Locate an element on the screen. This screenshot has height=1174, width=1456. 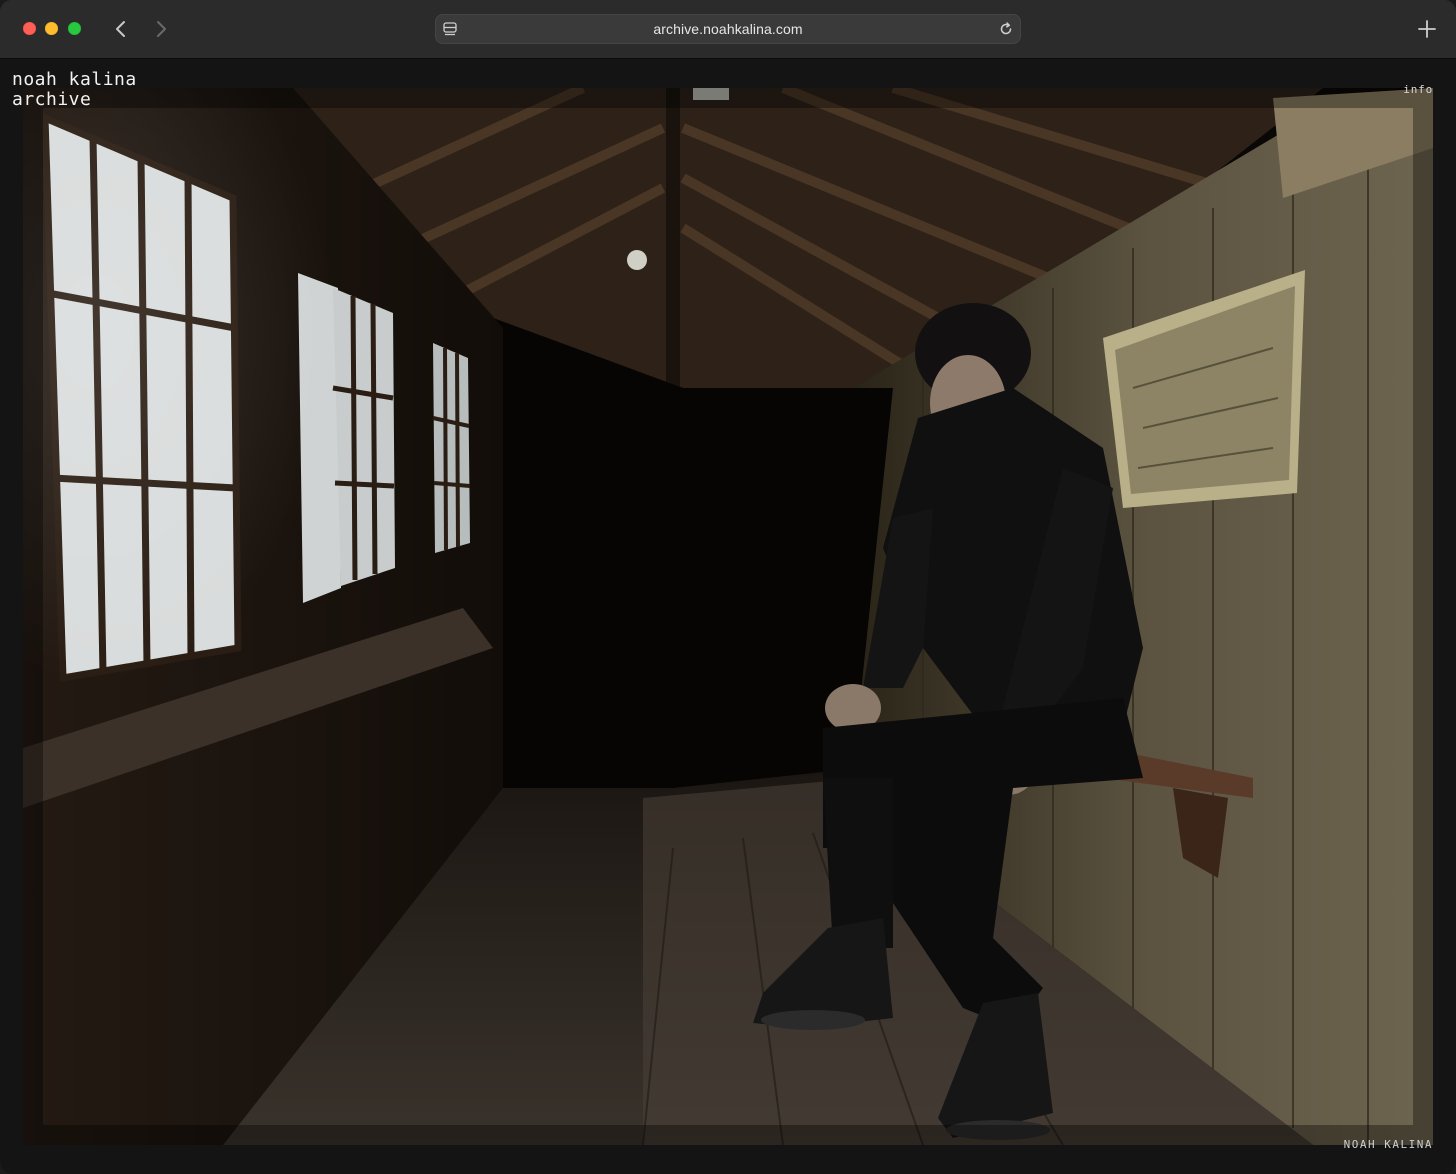
site-title: noah kalina archive is located at coordinates (74, 90).